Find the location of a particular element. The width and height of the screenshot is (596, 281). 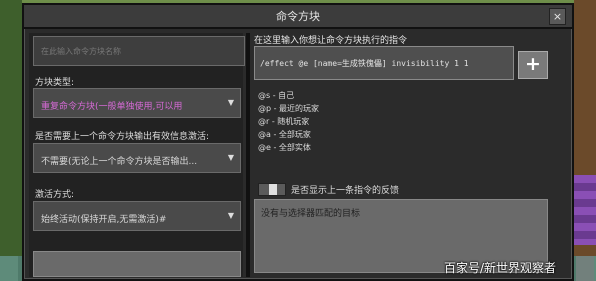

block-type-label: 方块类型: is located at coordinates (55, 83).